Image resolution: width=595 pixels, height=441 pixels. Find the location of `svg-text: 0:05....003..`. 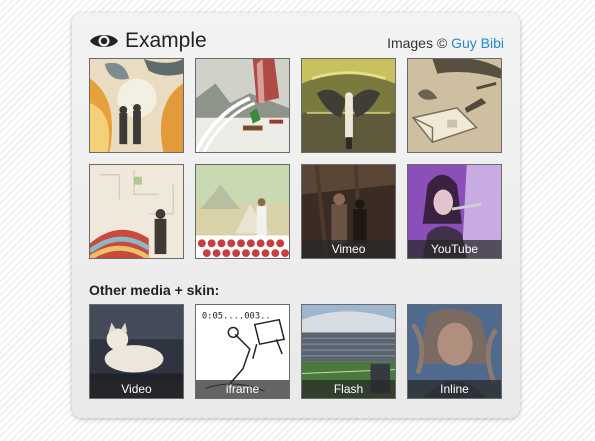

svg-text: 0:05....003.. is located at coordinates (236, 317).